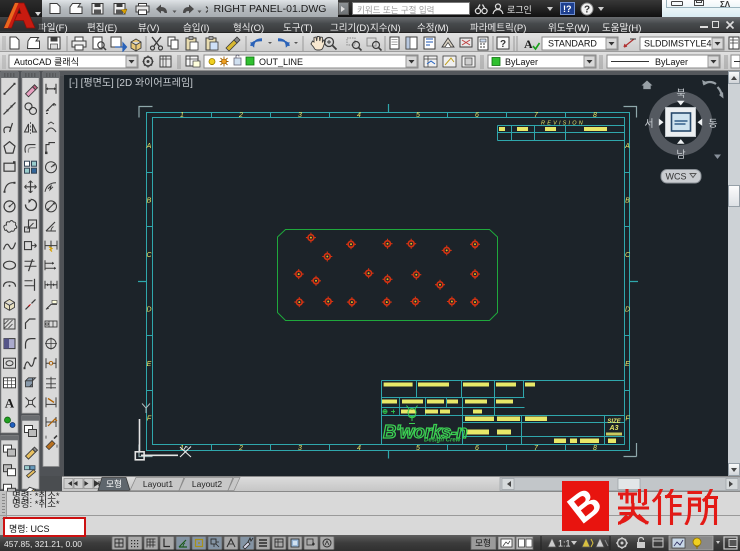 This screenshot has height=551, width=740. Describe the element at coordinates (564, 544) in the screenshot. I see `svg-text: 1:1` at that location.